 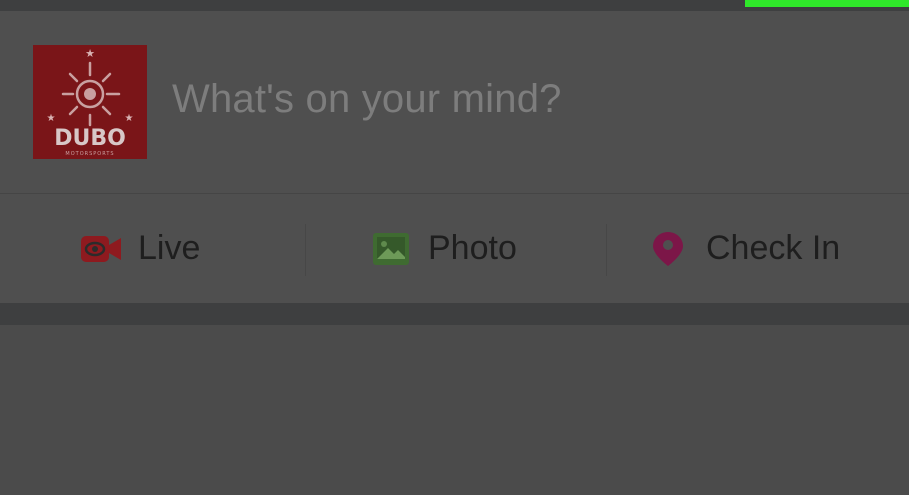 What do you see at coordinates (90, 138) in the screenshot?
I see `svg-text: DUBO` at bounding box center [90, 138].